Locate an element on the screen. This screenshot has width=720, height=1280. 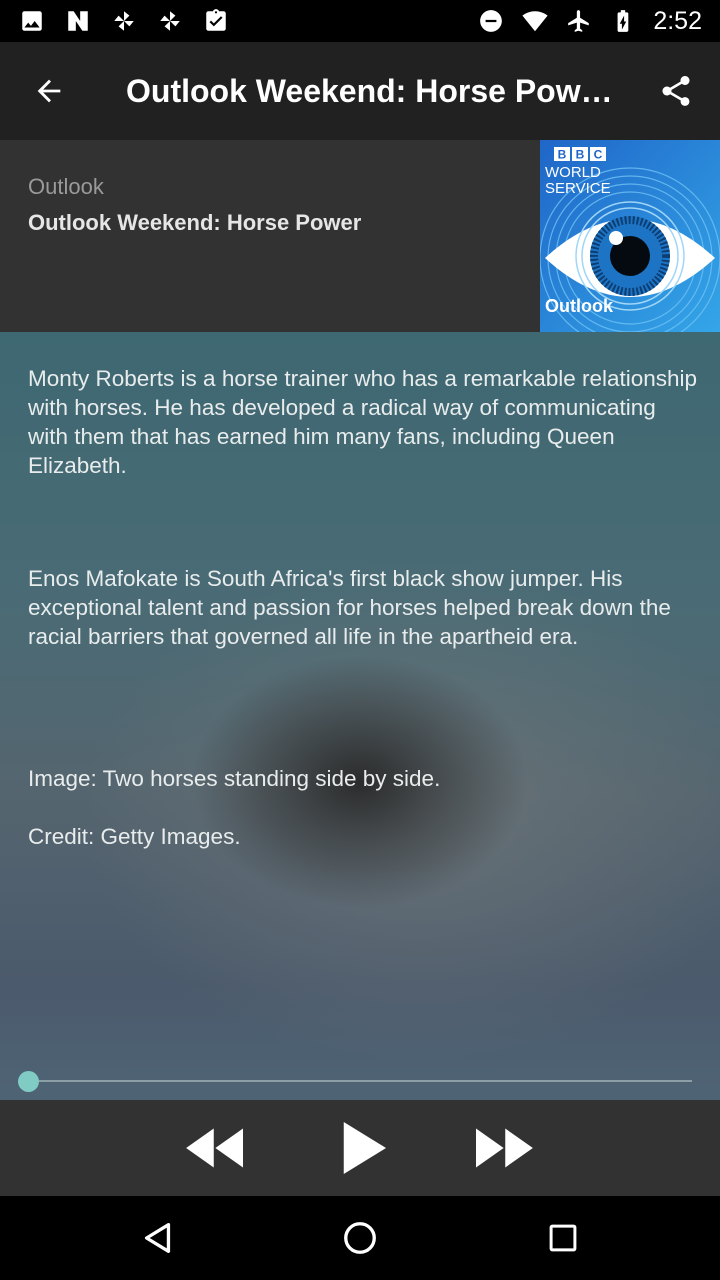
play-icon is located at coordinates (364, 1148).